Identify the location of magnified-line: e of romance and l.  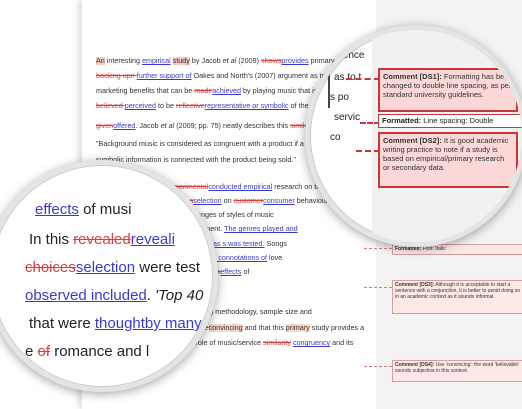
(87, 352).